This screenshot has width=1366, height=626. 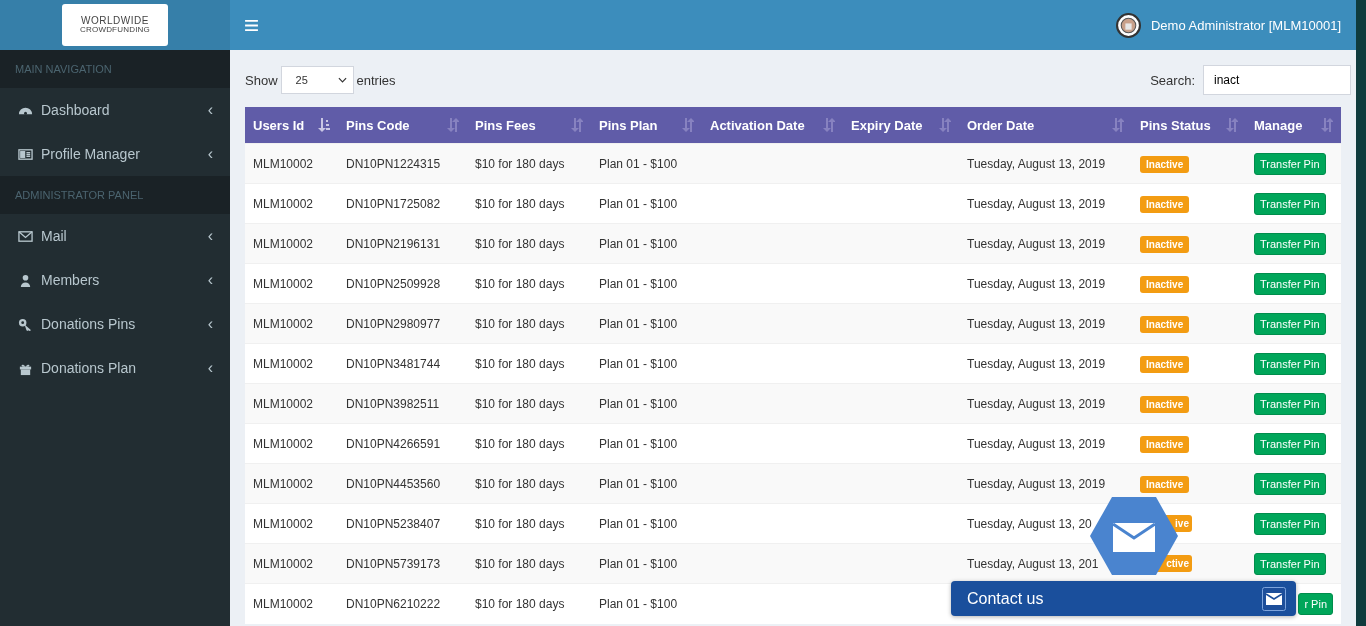 What do you see at coordinates (1361, 313) in the screenshot?
I see `scrollbar` at bounding box center [1361, 313].